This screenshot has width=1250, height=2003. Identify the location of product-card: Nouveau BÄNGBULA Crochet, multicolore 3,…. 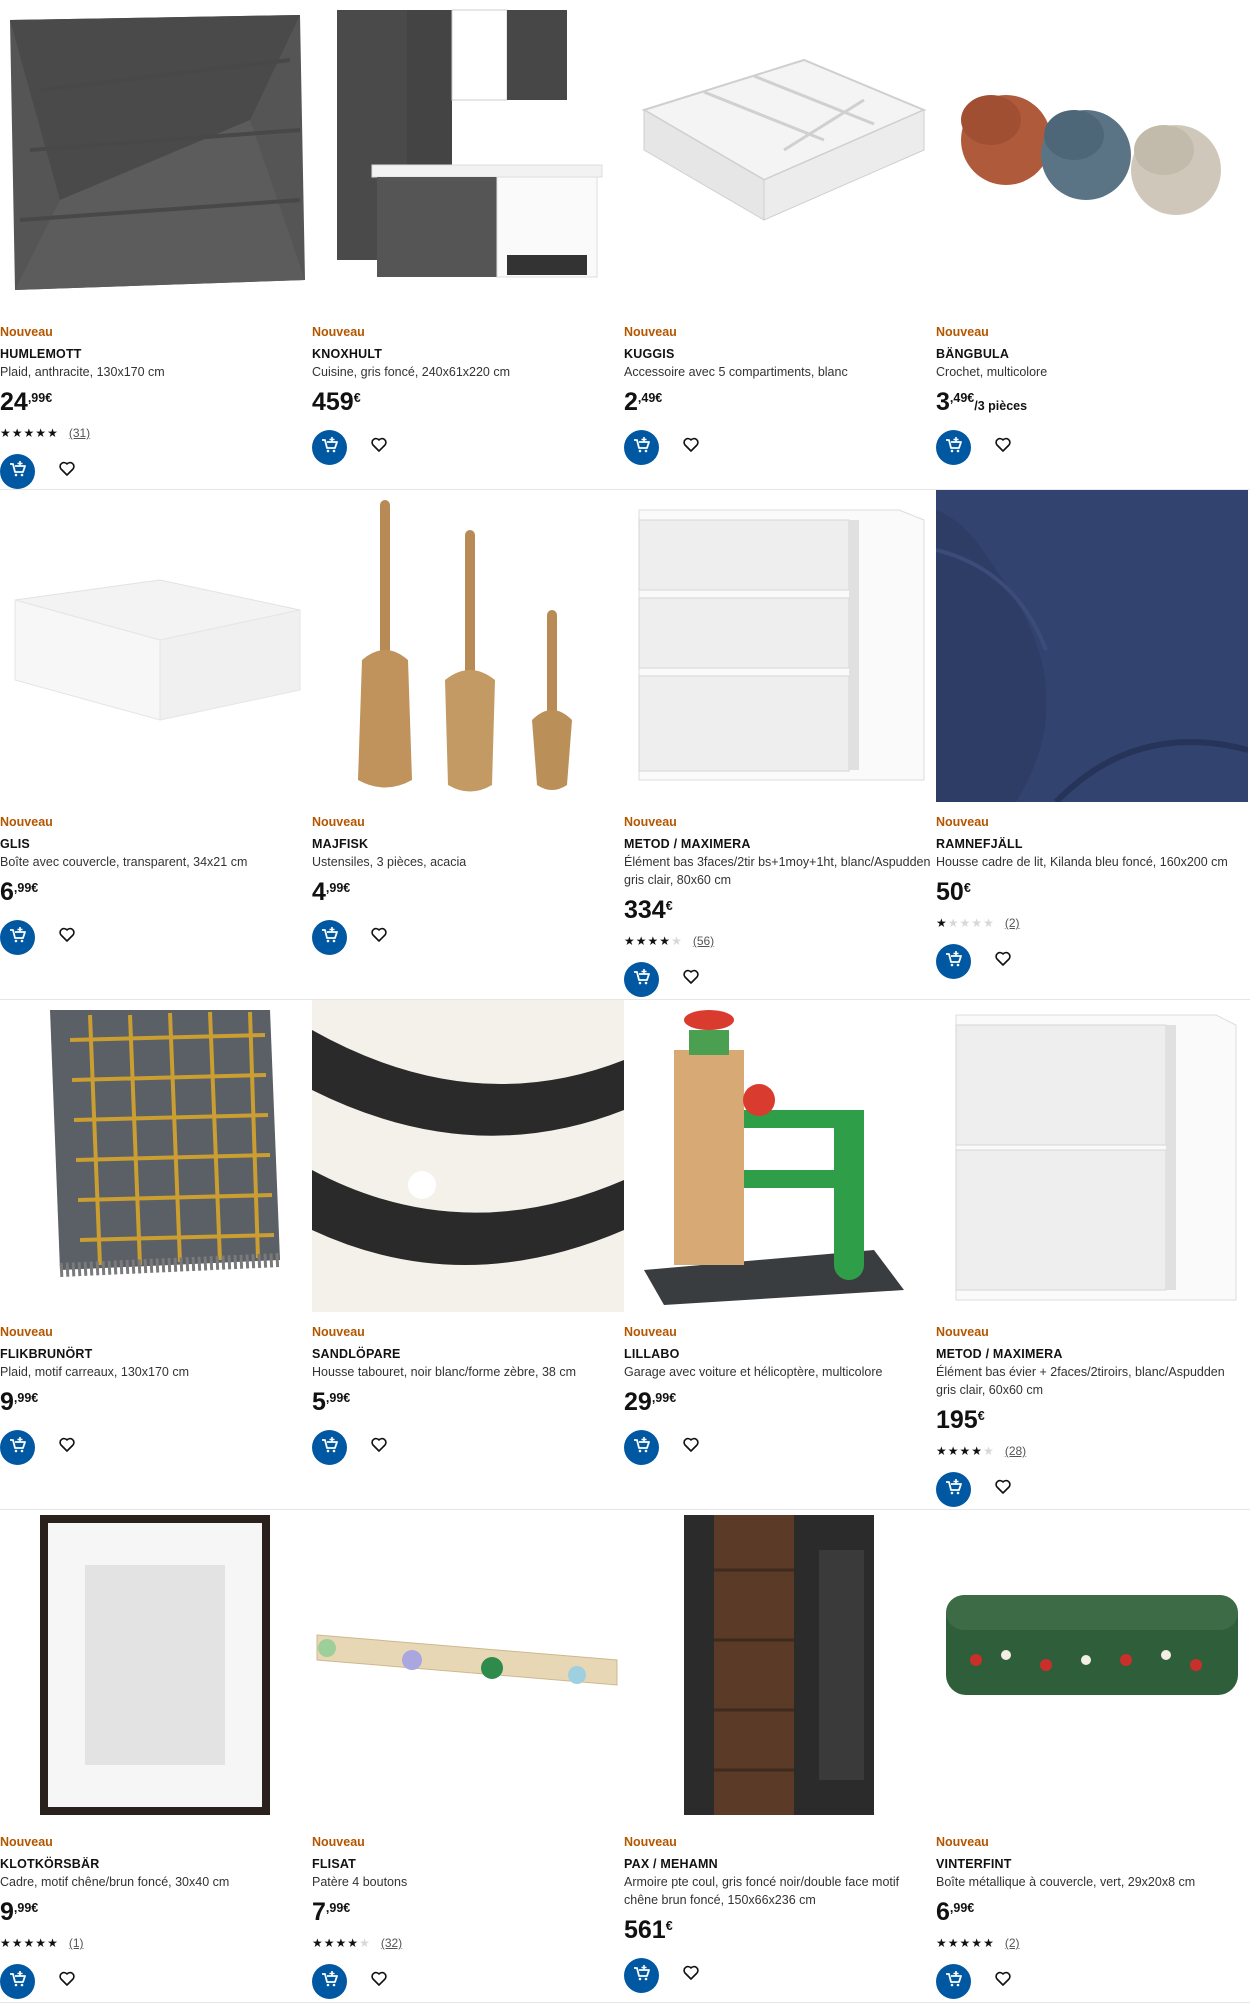
(1092, 245).